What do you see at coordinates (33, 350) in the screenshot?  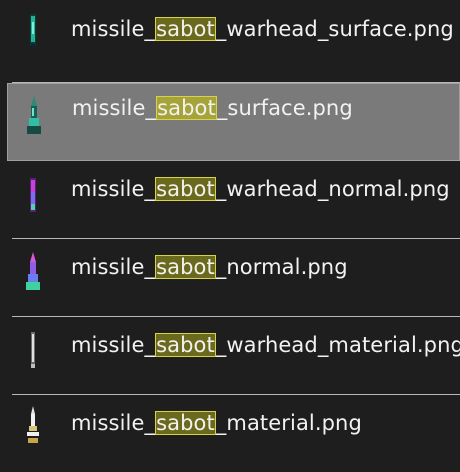 I see `warhead-material-thumb-icon` at bounding box center [33, 350].